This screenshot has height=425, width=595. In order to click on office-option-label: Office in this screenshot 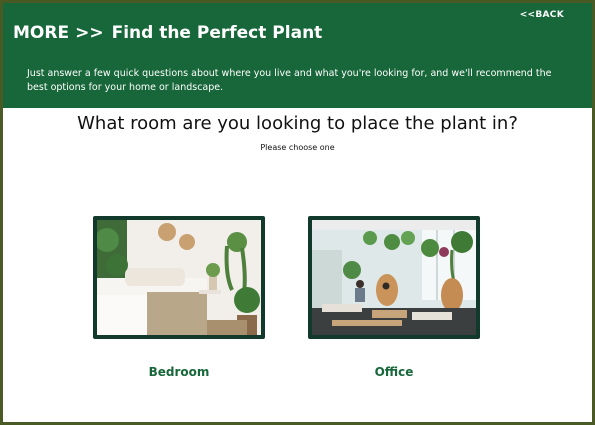, I will do `click(394, 372)`.